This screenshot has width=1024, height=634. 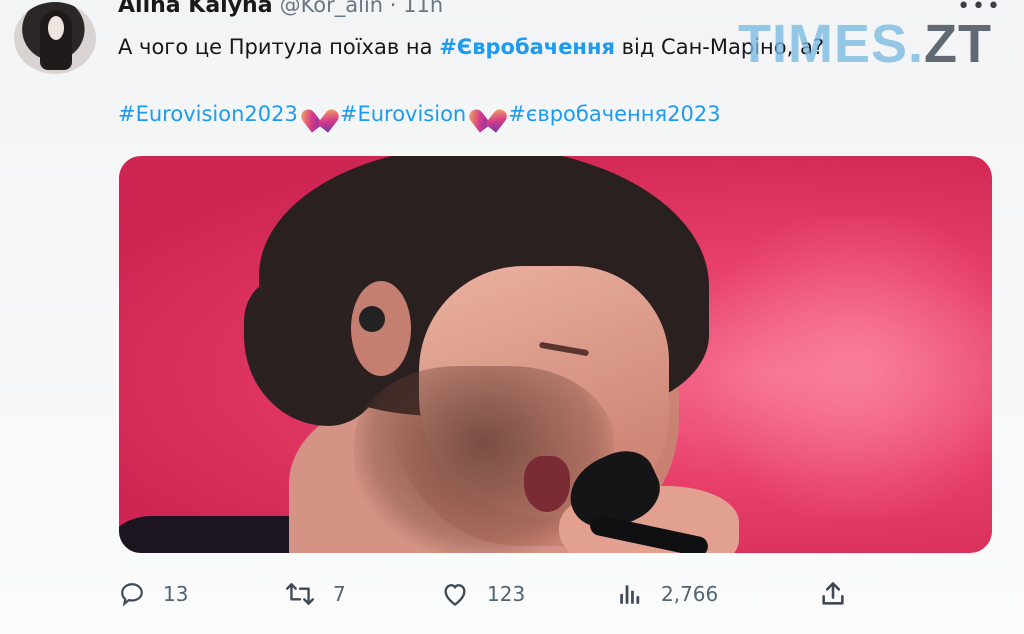 What do you see at coordinates (153, 594) in the screenshot?
I see `reply-button: 13` at bounding box center [153, 594].